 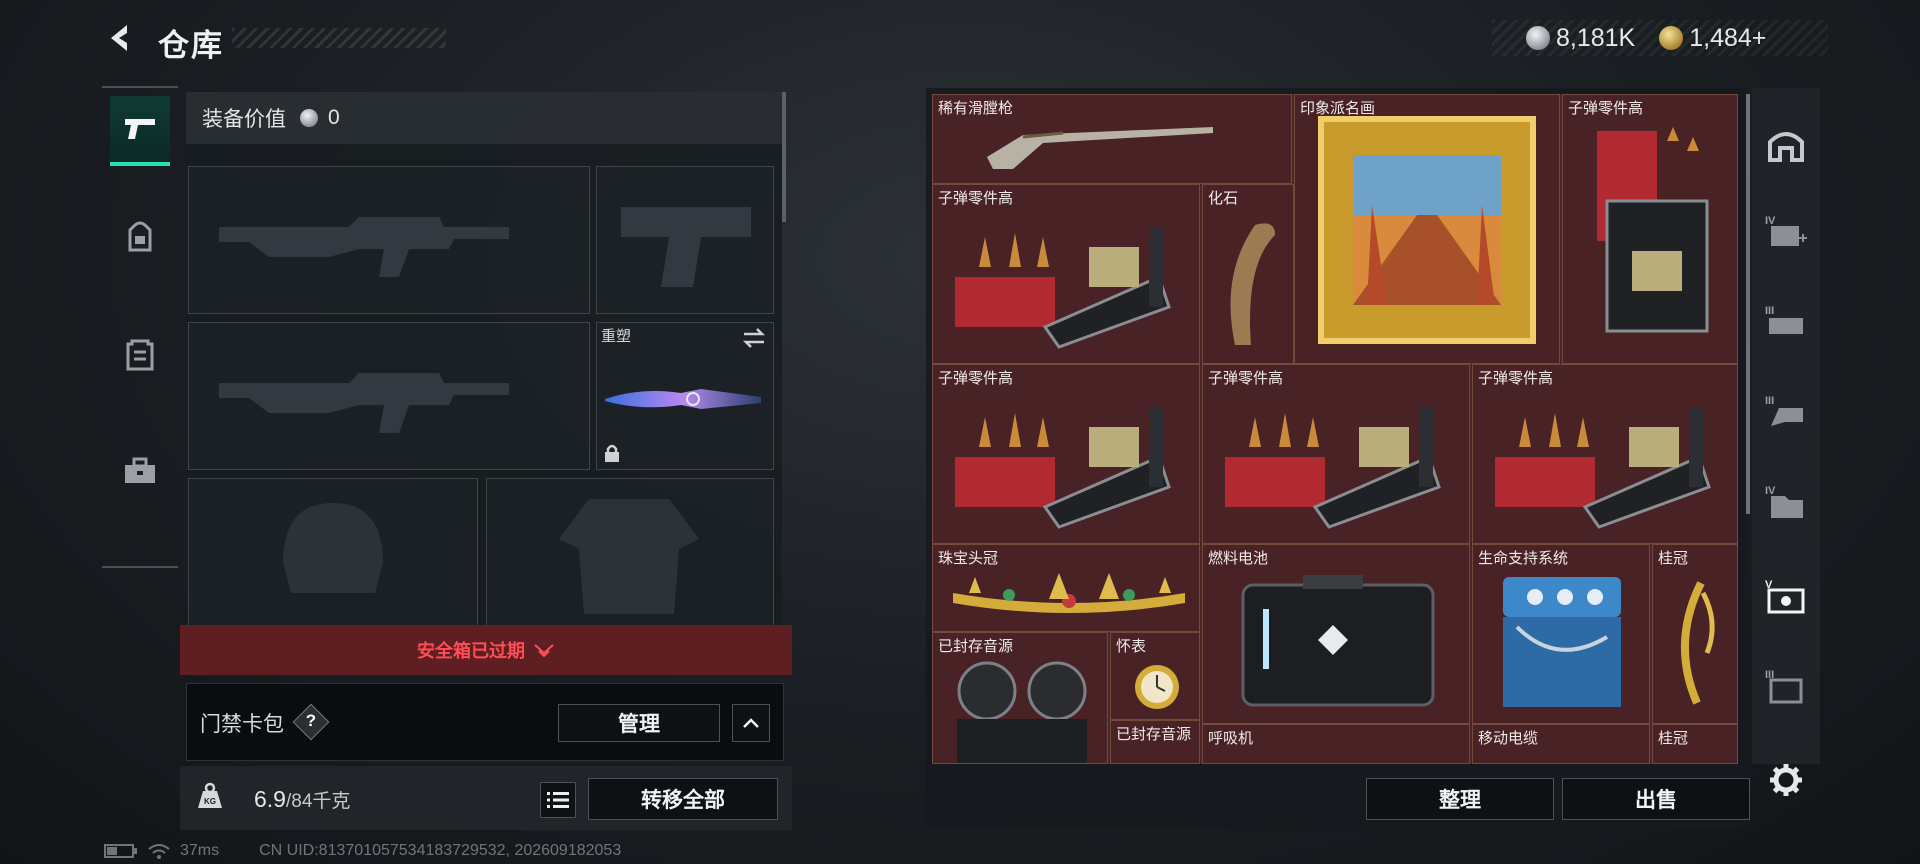 I want to click on stash-item-pocket-watch: 怀表, so click(x=1155, y=676).